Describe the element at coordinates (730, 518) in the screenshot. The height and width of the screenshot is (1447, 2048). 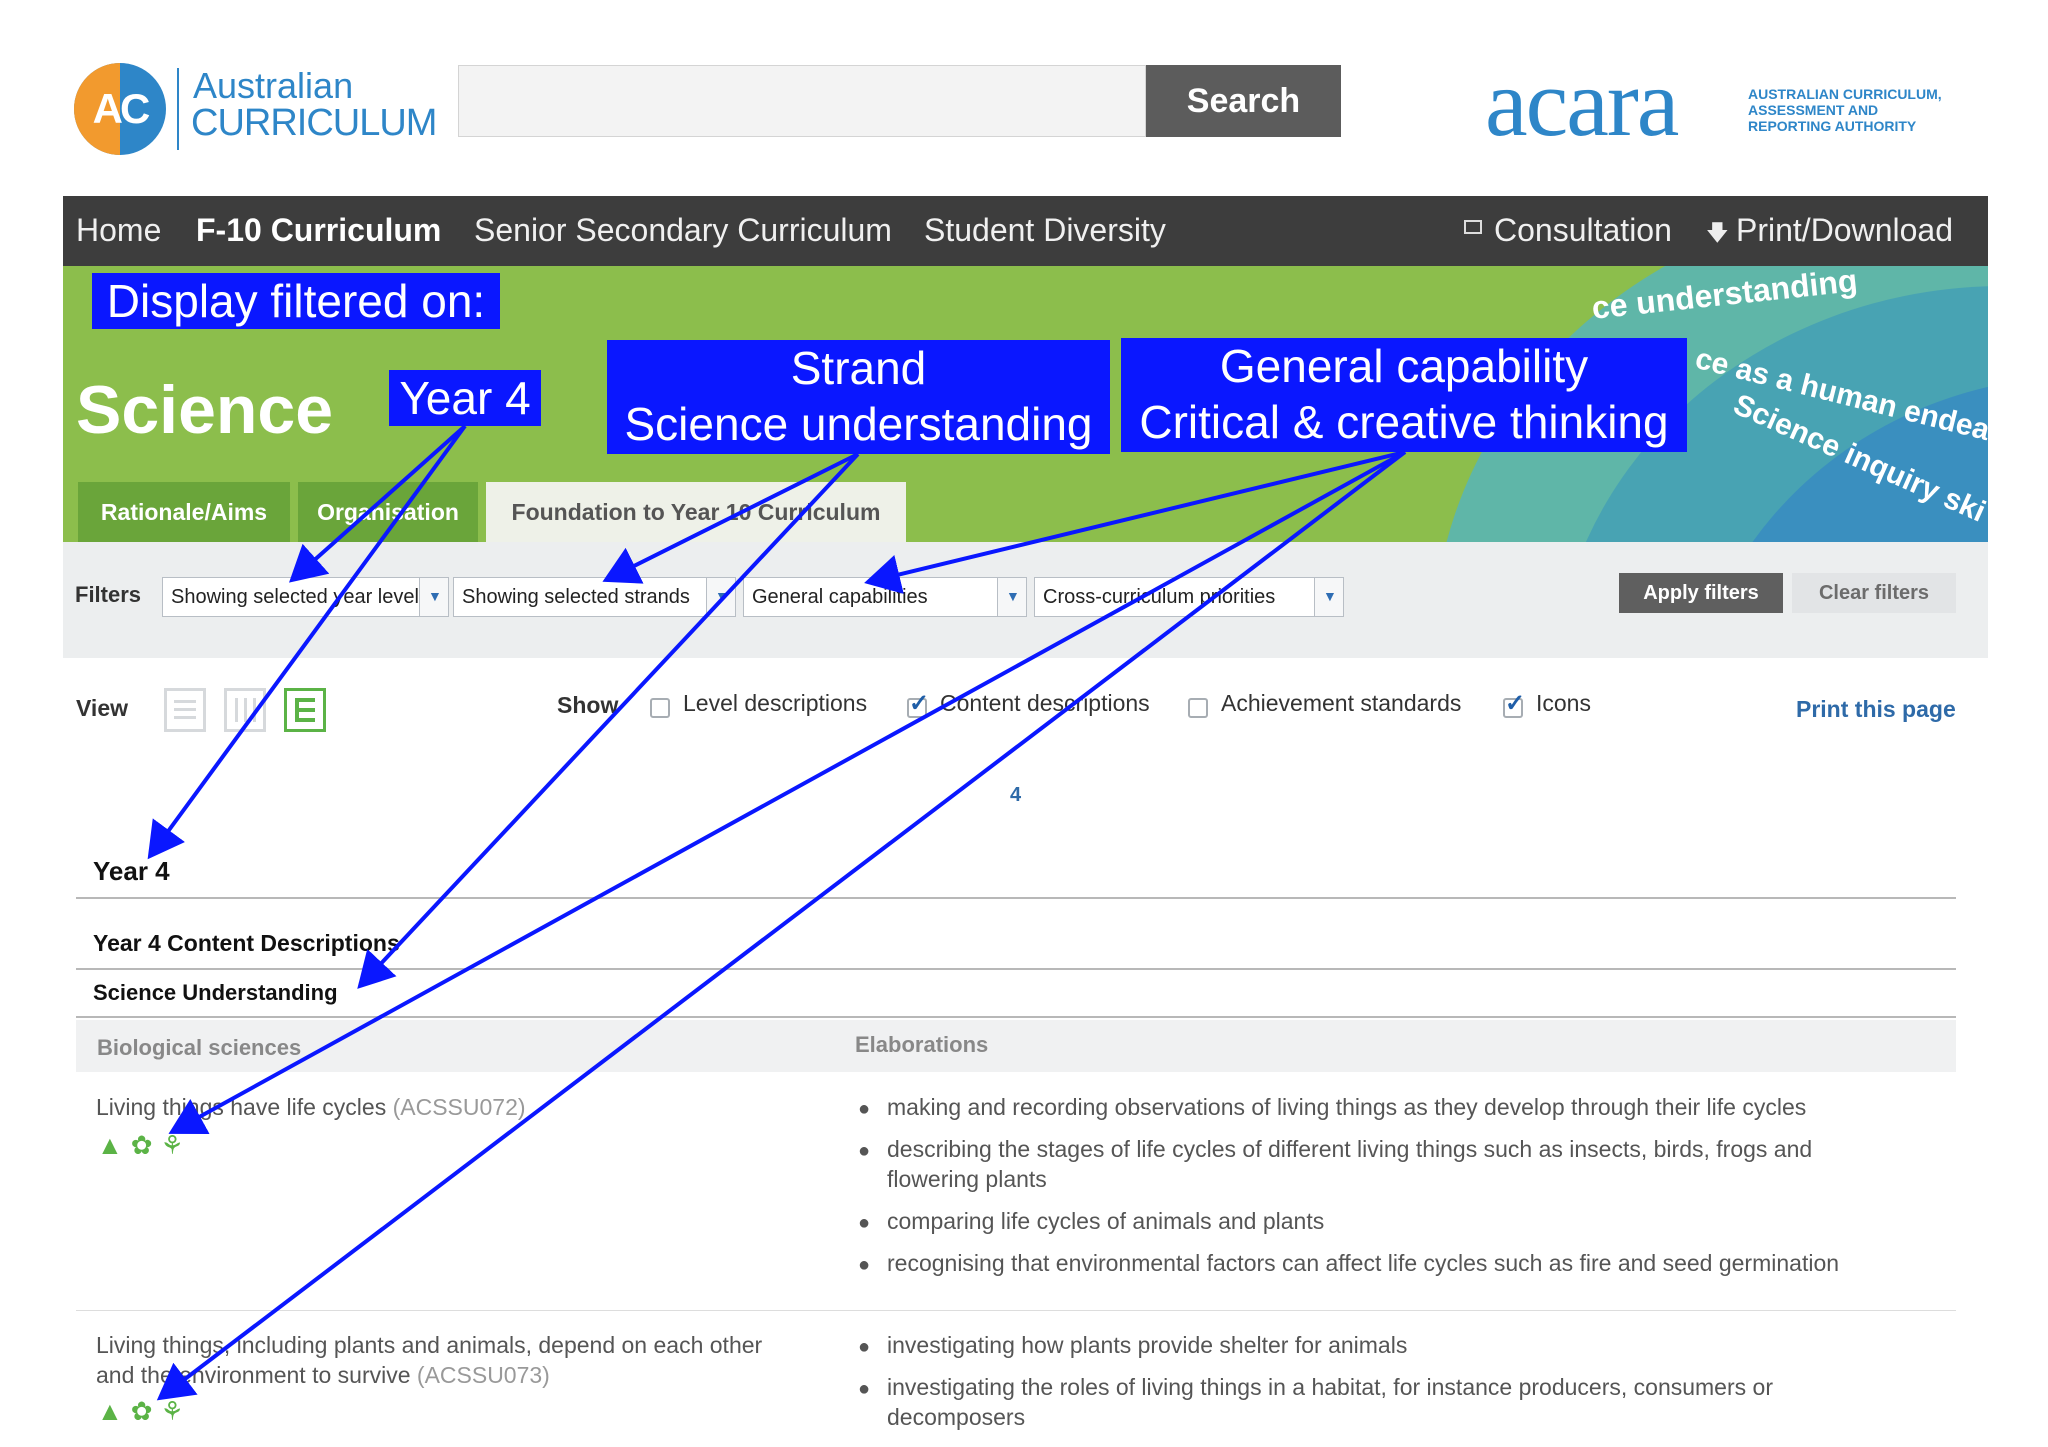
I see `arrow-strand-to-filter` at that location.